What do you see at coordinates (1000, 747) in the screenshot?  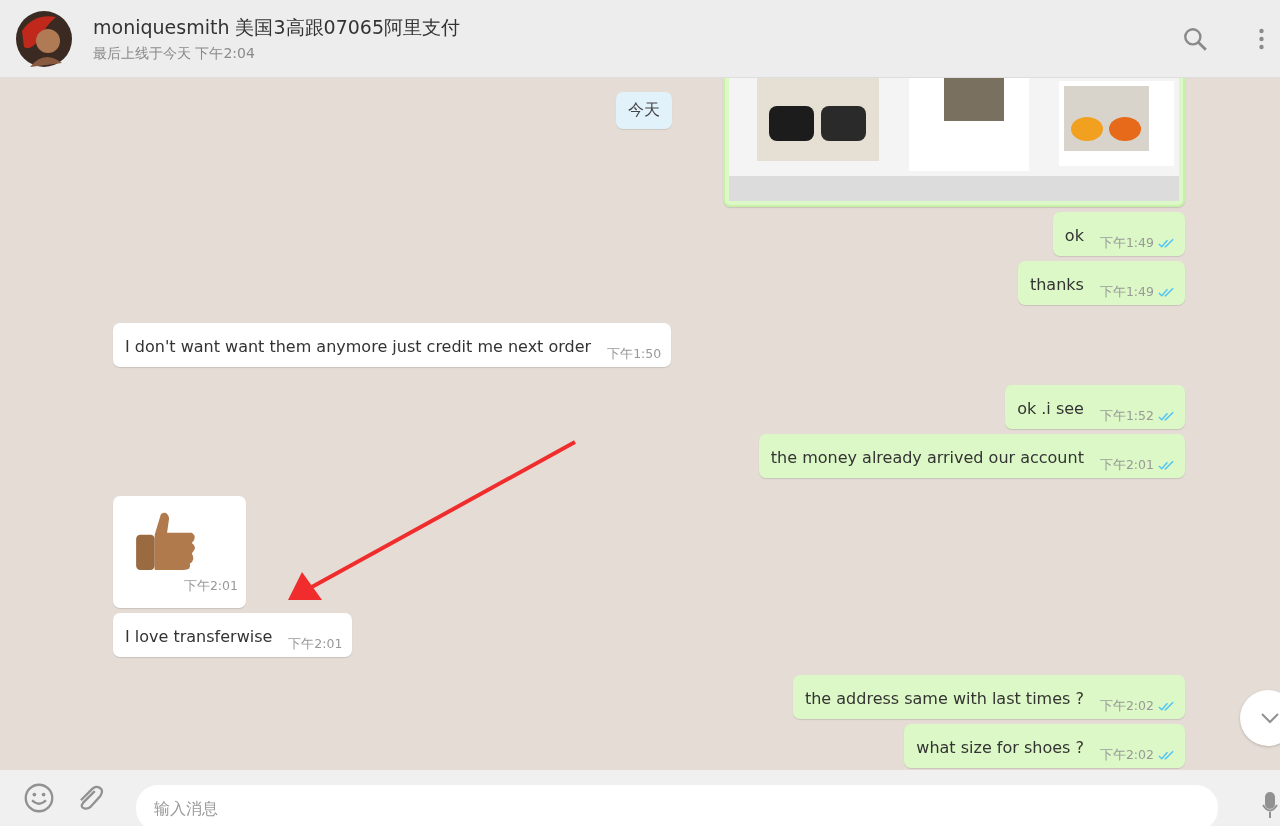 I see `message-text: what size for shoes ?` at bounding box center [1000, 747].